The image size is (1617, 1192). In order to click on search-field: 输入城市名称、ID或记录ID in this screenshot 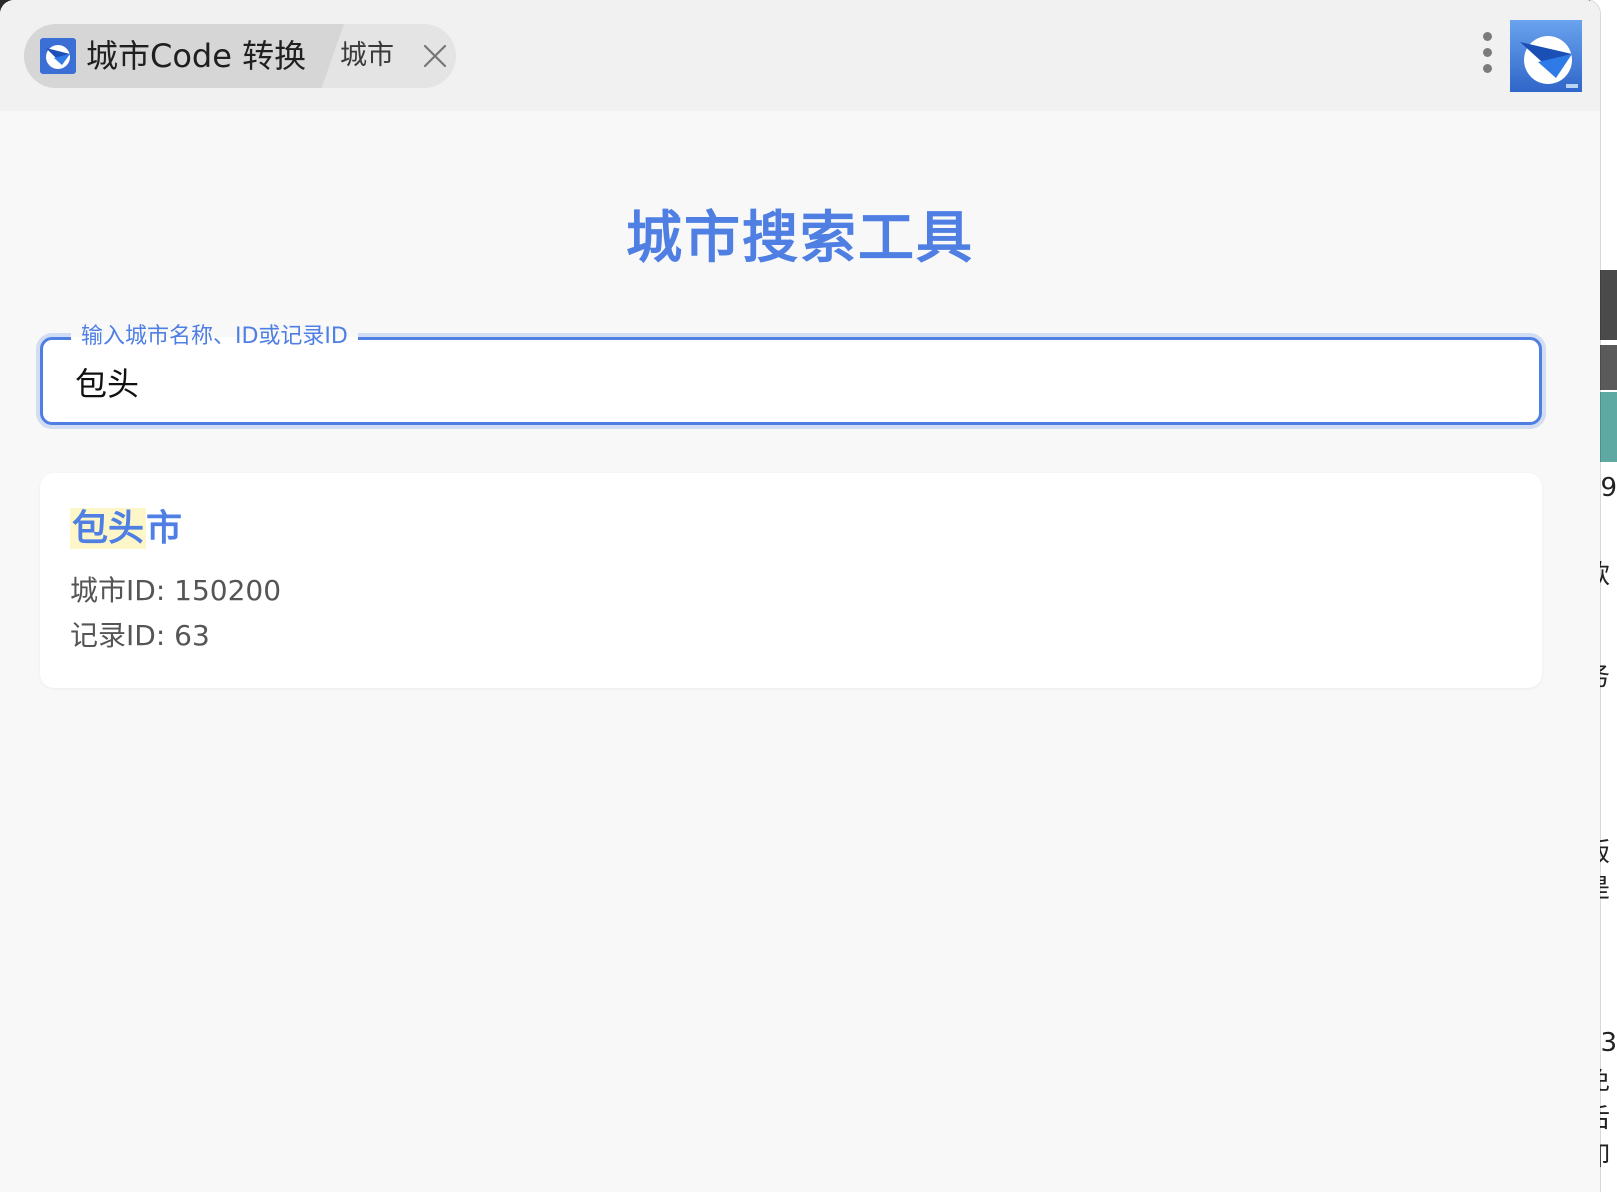, I will do `click(791, 372)`.